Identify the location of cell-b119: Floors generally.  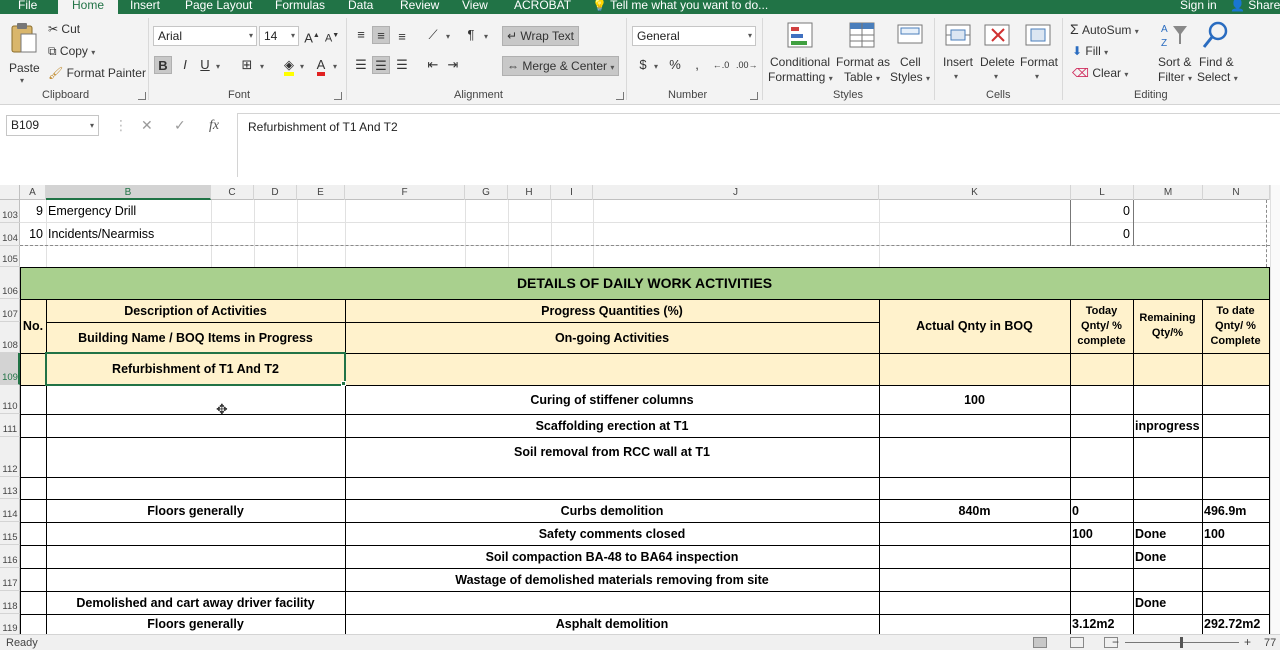
(195, 624).